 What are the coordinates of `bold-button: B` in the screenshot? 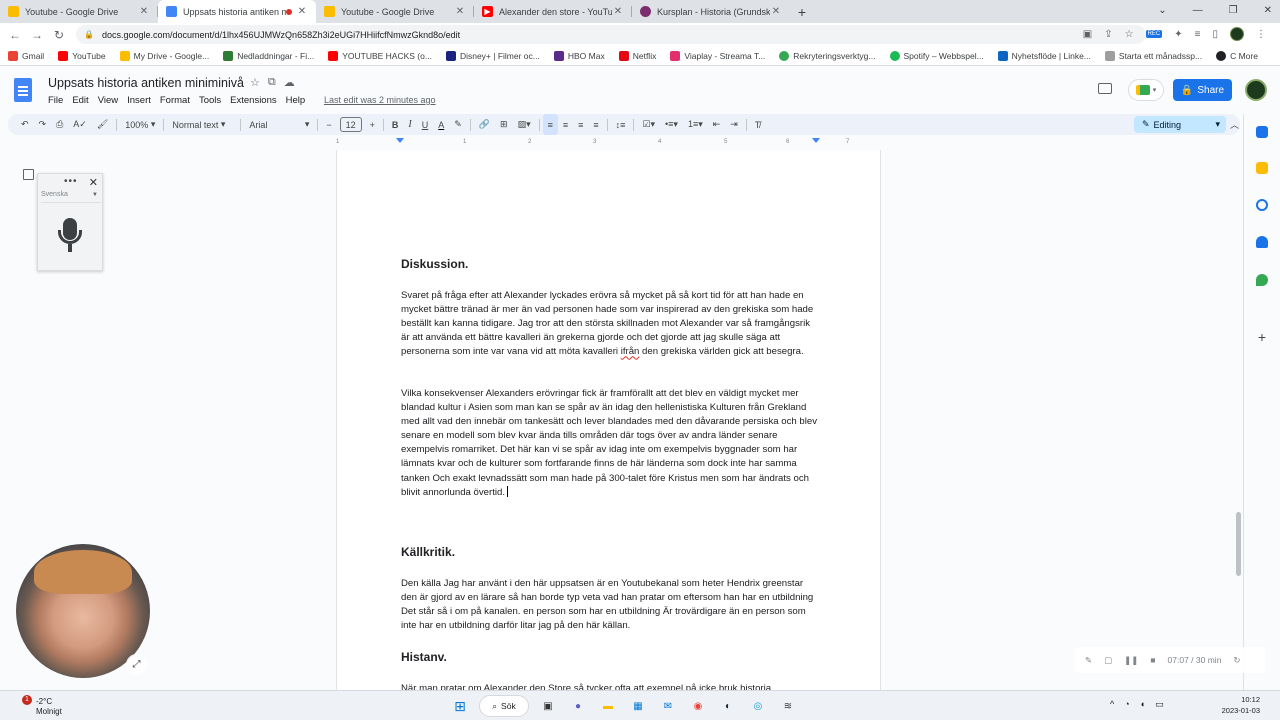 It's located at (395, 124).